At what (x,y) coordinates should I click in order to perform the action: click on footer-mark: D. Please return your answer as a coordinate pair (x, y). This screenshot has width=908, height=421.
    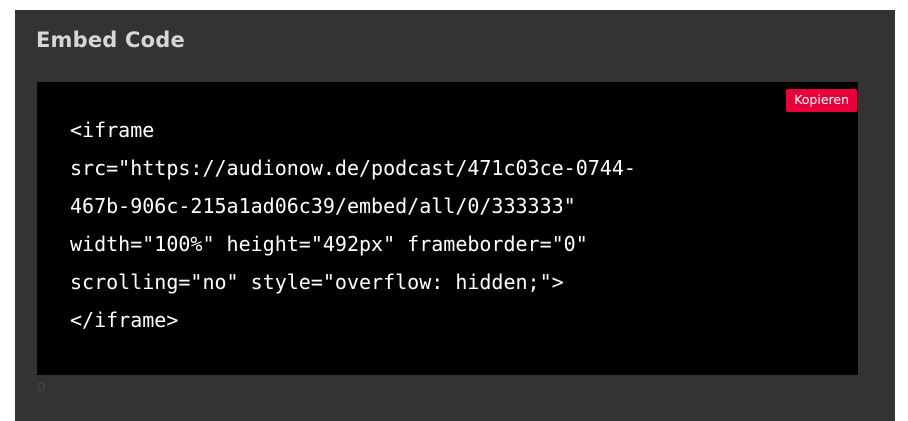
    Looking at the image, I should click on (41, 387).